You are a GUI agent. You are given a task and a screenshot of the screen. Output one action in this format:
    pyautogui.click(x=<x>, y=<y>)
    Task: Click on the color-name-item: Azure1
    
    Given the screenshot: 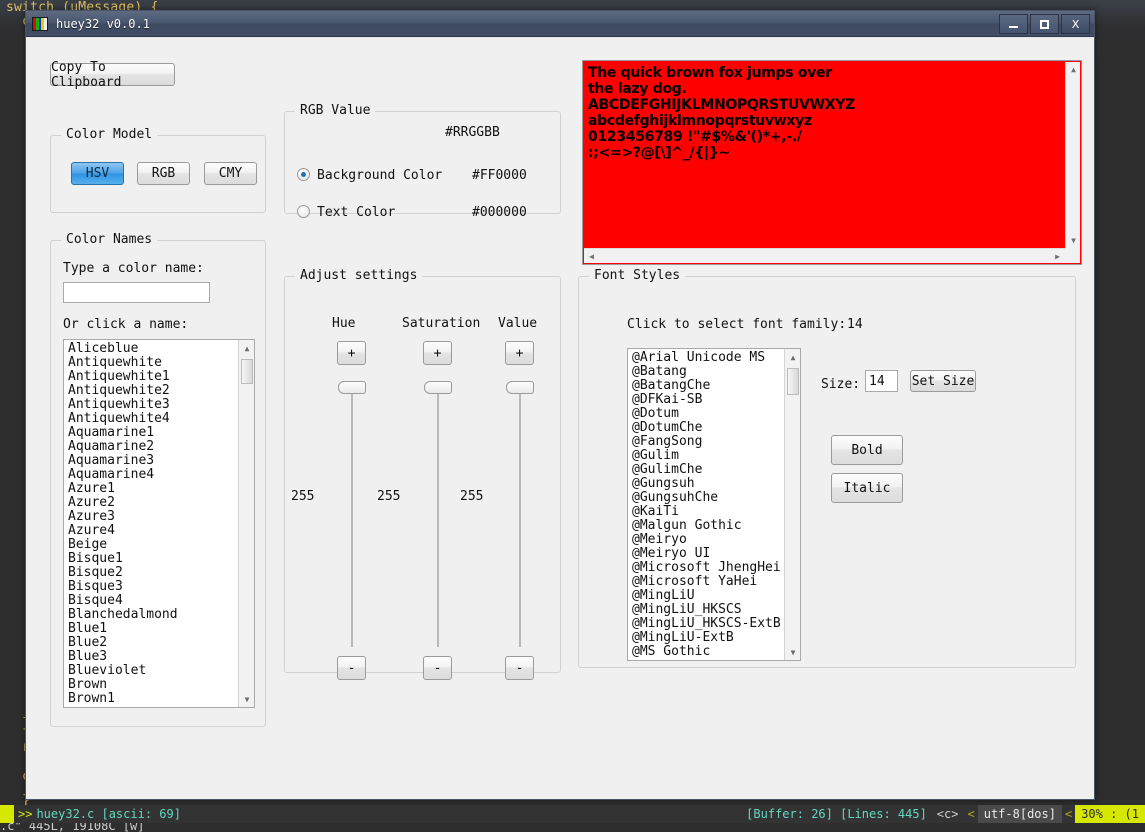 What is the action you would take?
    pyautogui.click(x=152, y=489)
    